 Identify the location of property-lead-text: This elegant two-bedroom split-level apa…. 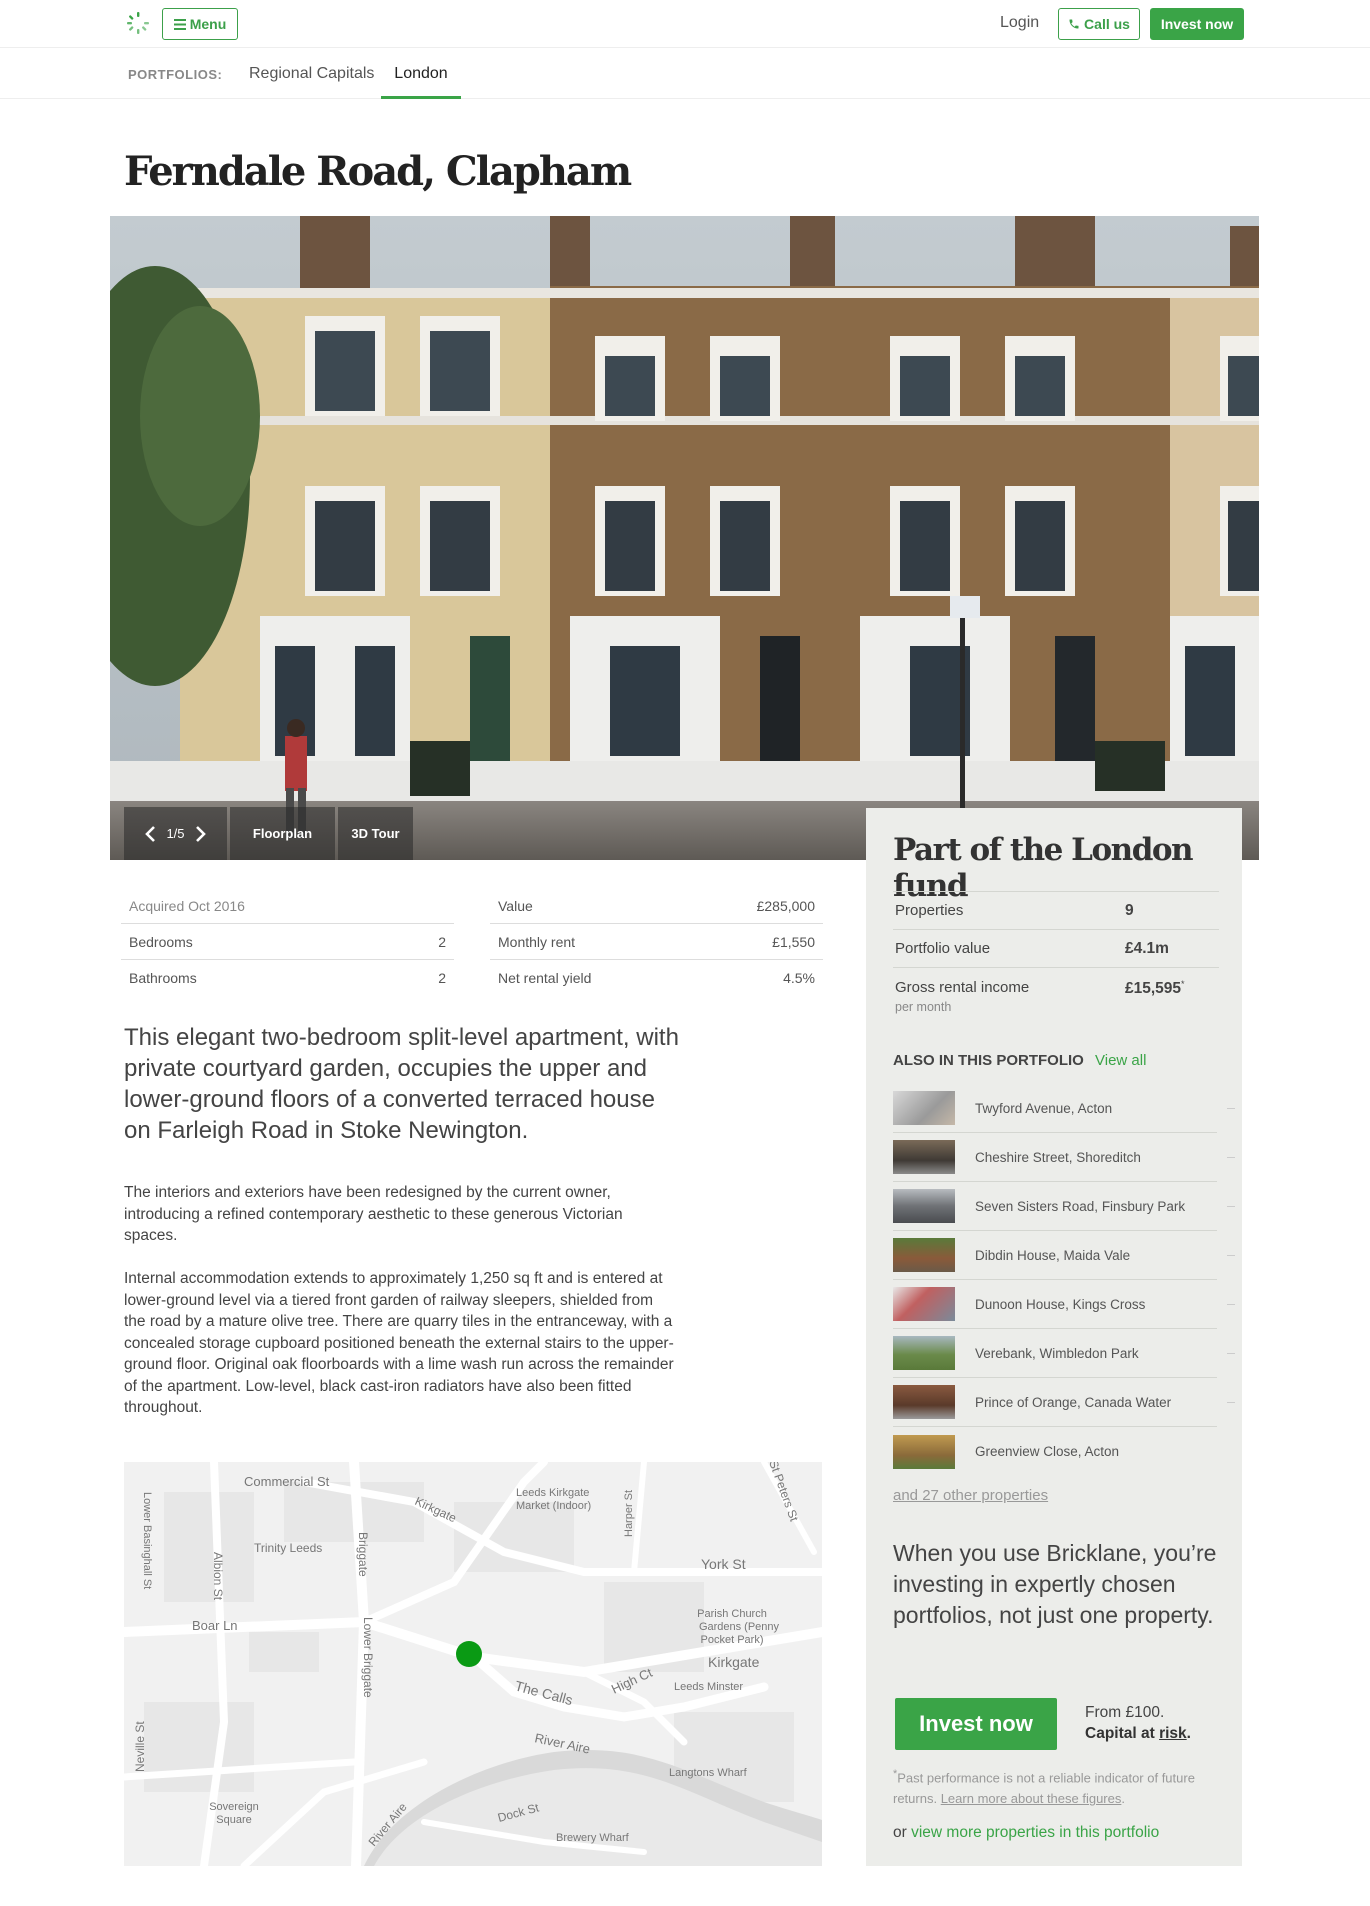
(401, 1084).